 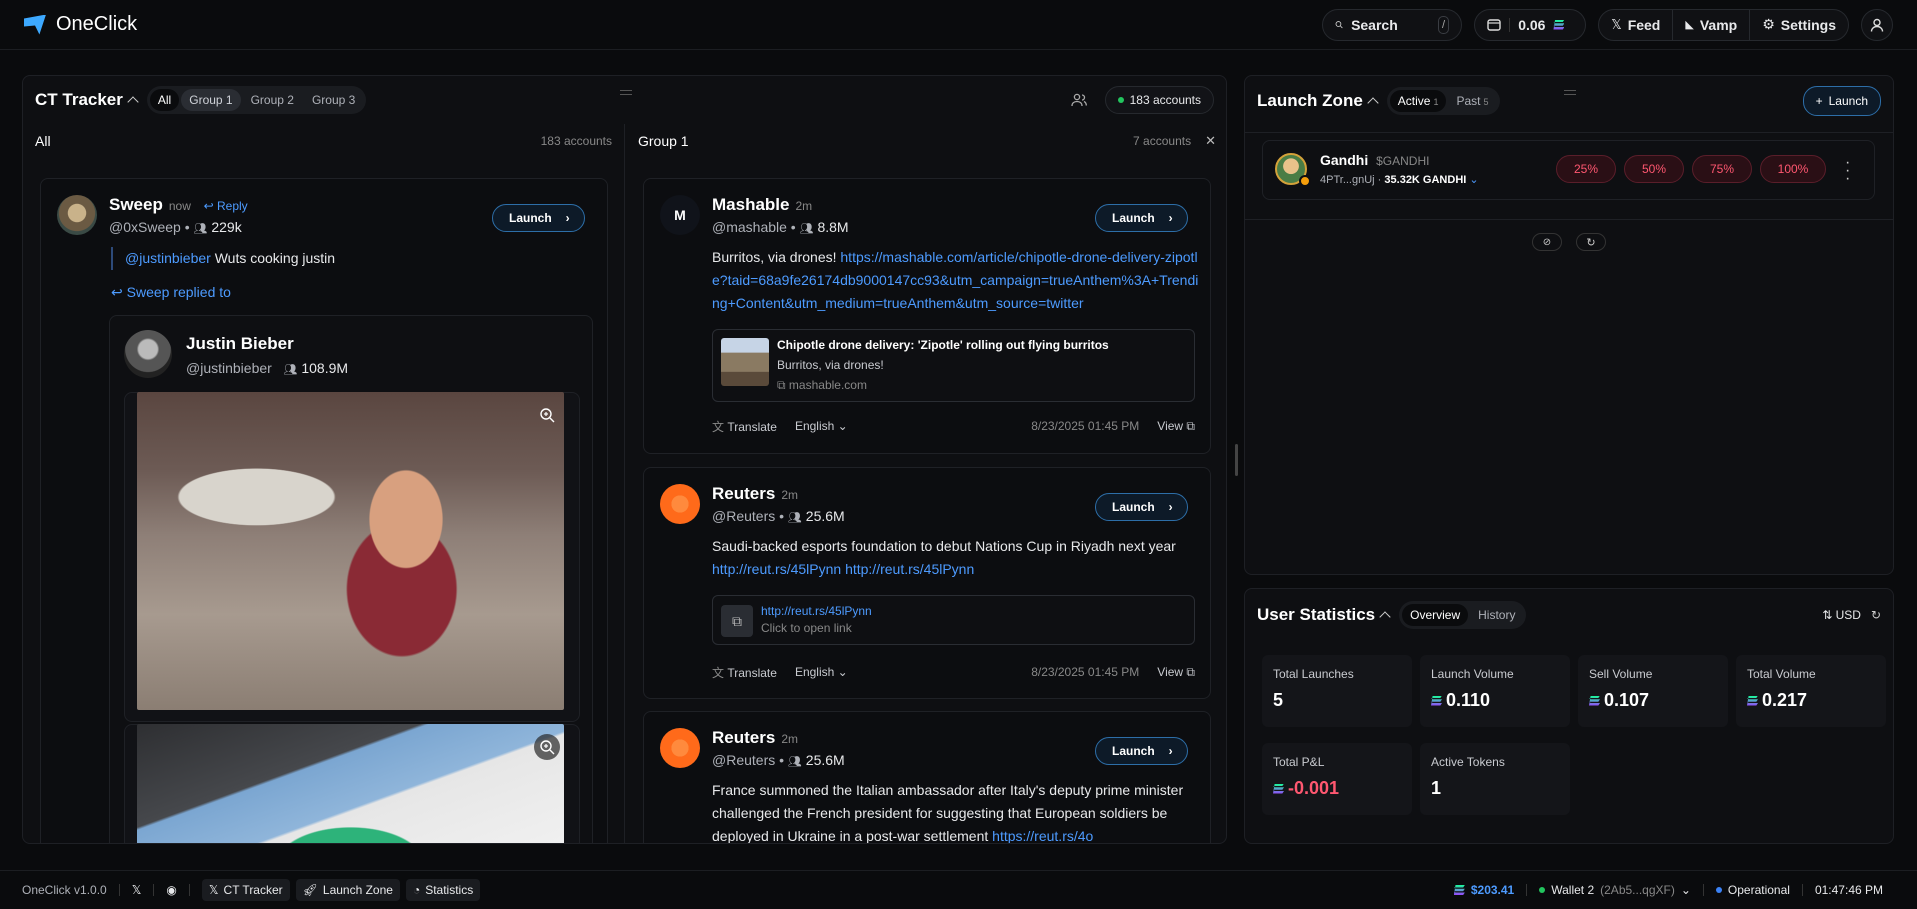 What do you see at coordinates (347, 890) in the screenshot?
I see `bottom-chip-launch-zone: 🚀︎ Launch Zone` at bounding box center [347, 890].